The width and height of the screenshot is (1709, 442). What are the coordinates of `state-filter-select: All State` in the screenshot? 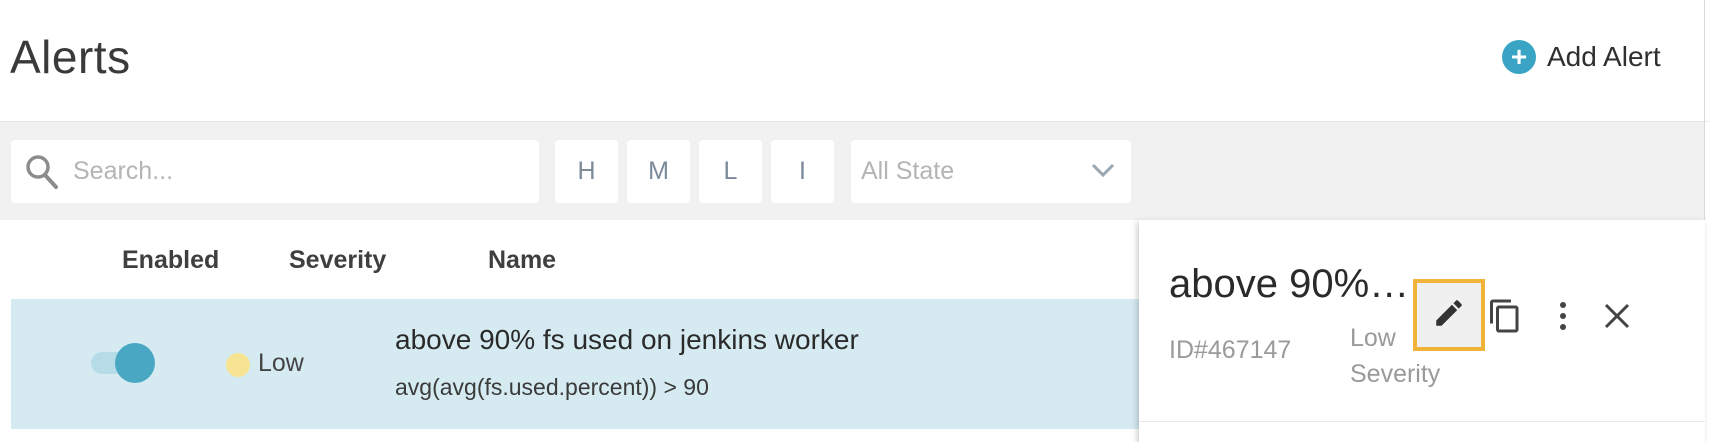 It's located at (991, 171).